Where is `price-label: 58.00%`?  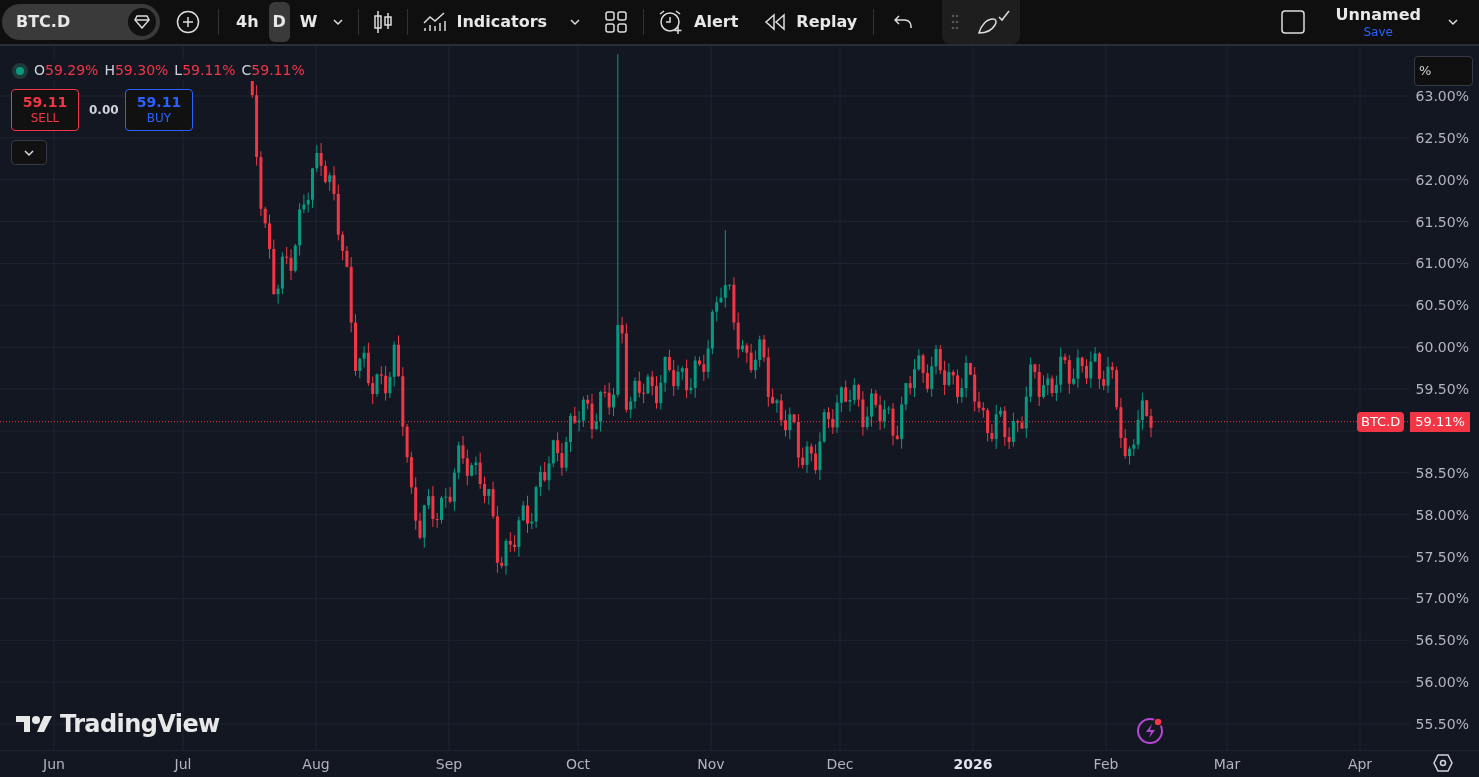
price-label: 58.00% is located at coordinates (1442, 514).